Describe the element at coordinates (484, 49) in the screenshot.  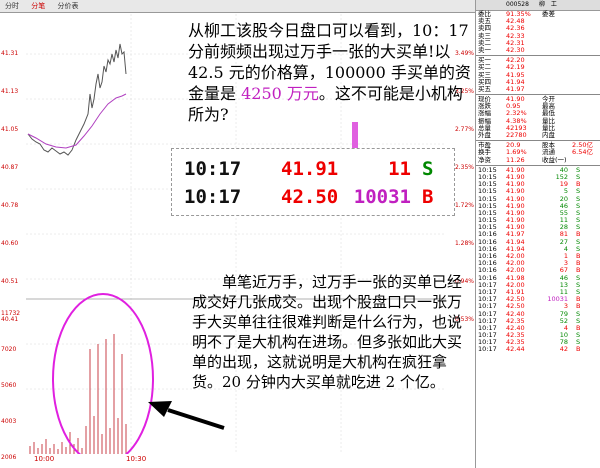
I see `quote-label: 卖一` at that location.